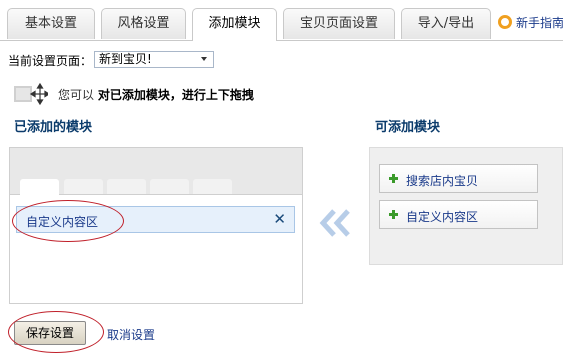  Describe the element at coordinates (76, 95) in the screenshot. I see `drag-hint-prefix: 您可以` at that location.